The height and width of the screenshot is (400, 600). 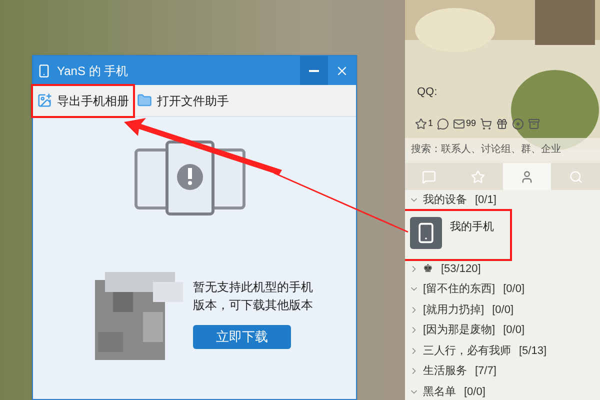 I want to click on search-input: 搜索：联系人、讨论组、群、企业, so click(x=505, y=149).